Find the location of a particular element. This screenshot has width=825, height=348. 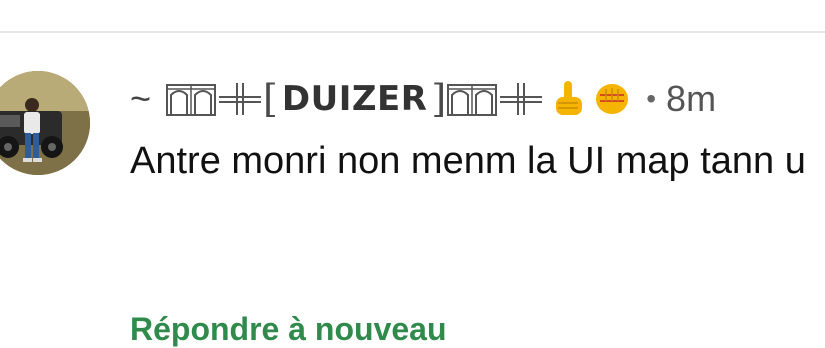

avatar is located at coordinates (45, 123).